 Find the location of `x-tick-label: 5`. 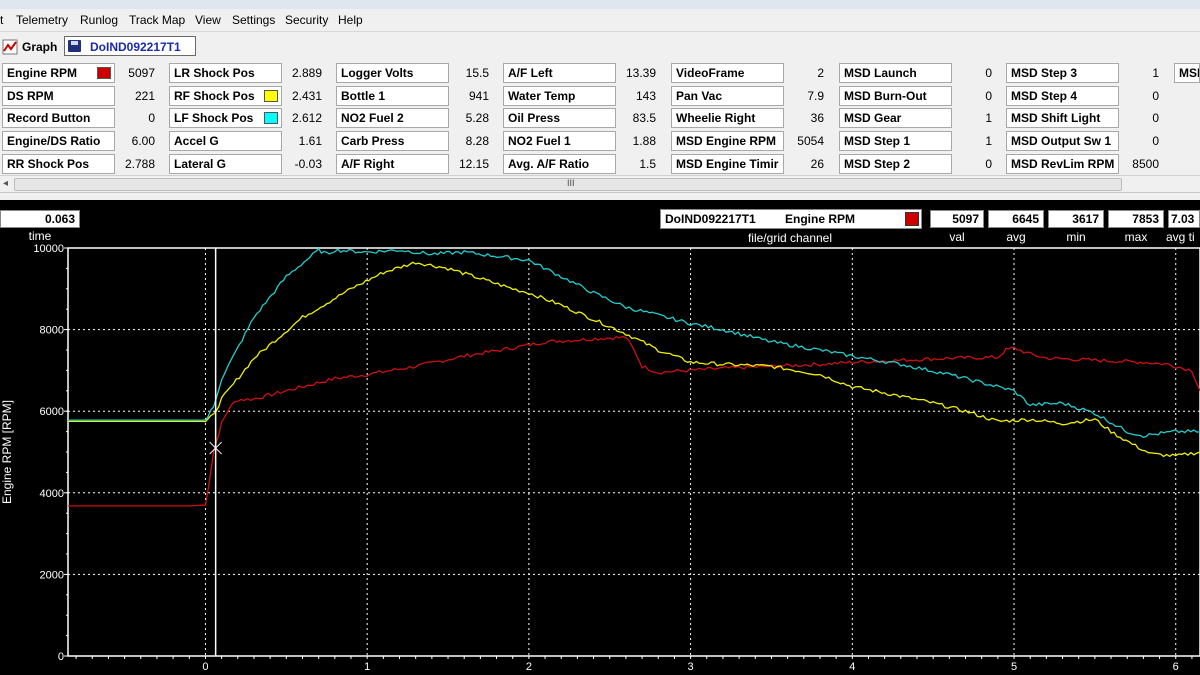

x-tick-label: 5 is located at coordinates (1014, 667).